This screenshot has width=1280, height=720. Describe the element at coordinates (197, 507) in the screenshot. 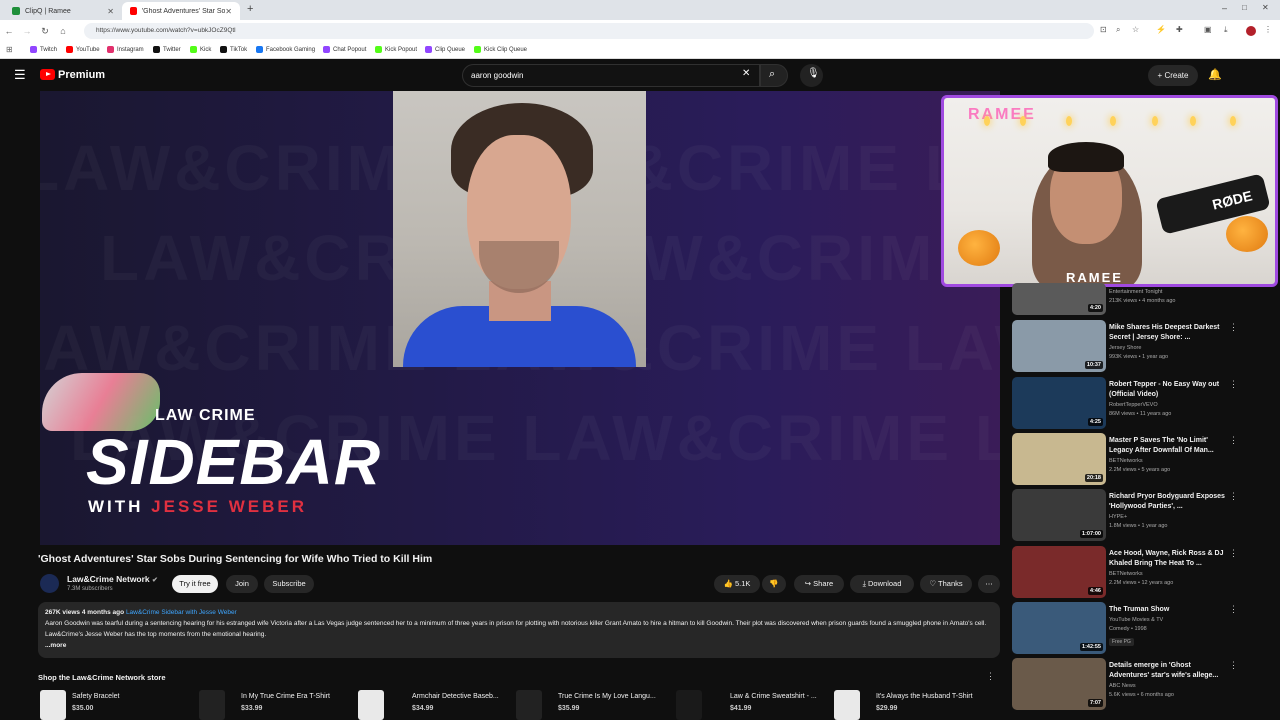

I see `host-line: WITH JESSE WEBER` at that location.